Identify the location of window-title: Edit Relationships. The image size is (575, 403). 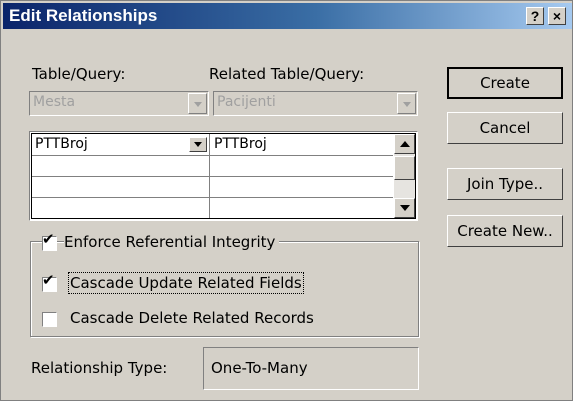
(83, 15).